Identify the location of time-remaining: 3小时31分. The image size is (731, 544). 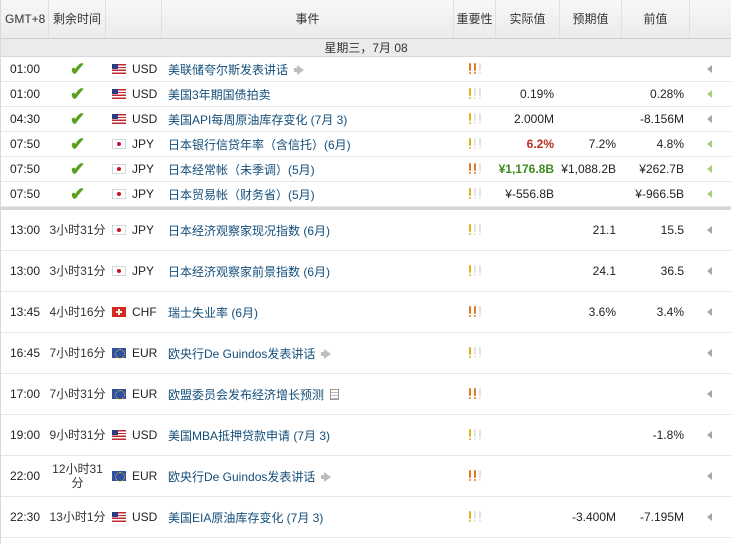
(77, 271).